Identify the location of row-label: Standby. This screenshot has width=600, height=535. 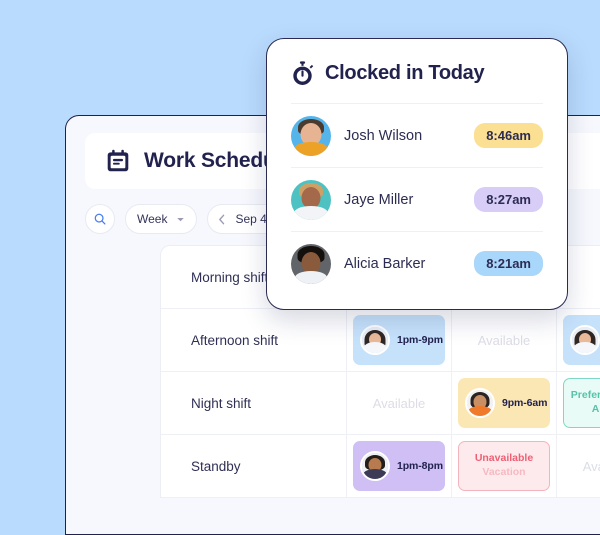
(254, 466).